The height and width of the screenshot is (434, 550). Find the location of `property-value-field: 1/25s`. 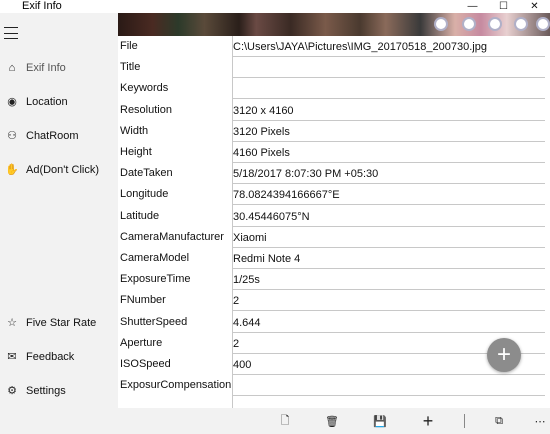

property-value-field: 1/25s is located at coordinates (388, 280).